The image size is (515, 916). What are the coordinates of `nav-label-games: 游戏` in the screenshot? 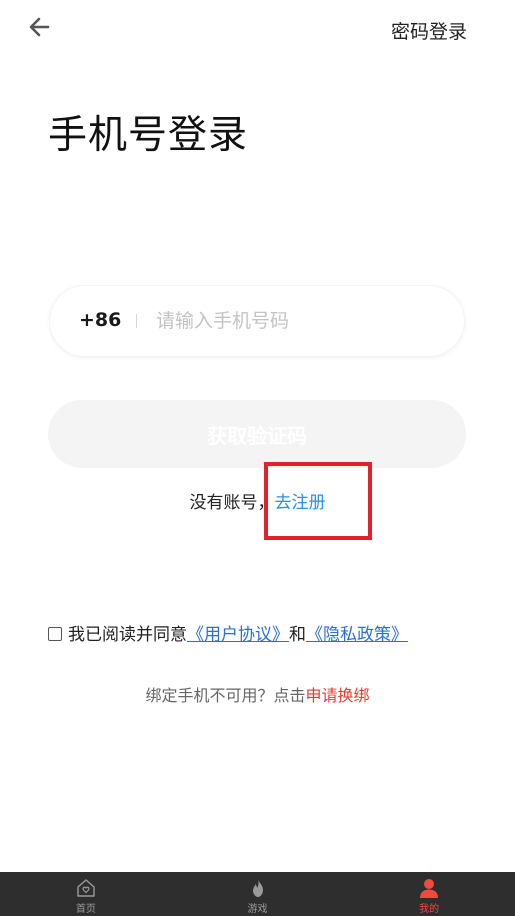 It's located at (257, 909).